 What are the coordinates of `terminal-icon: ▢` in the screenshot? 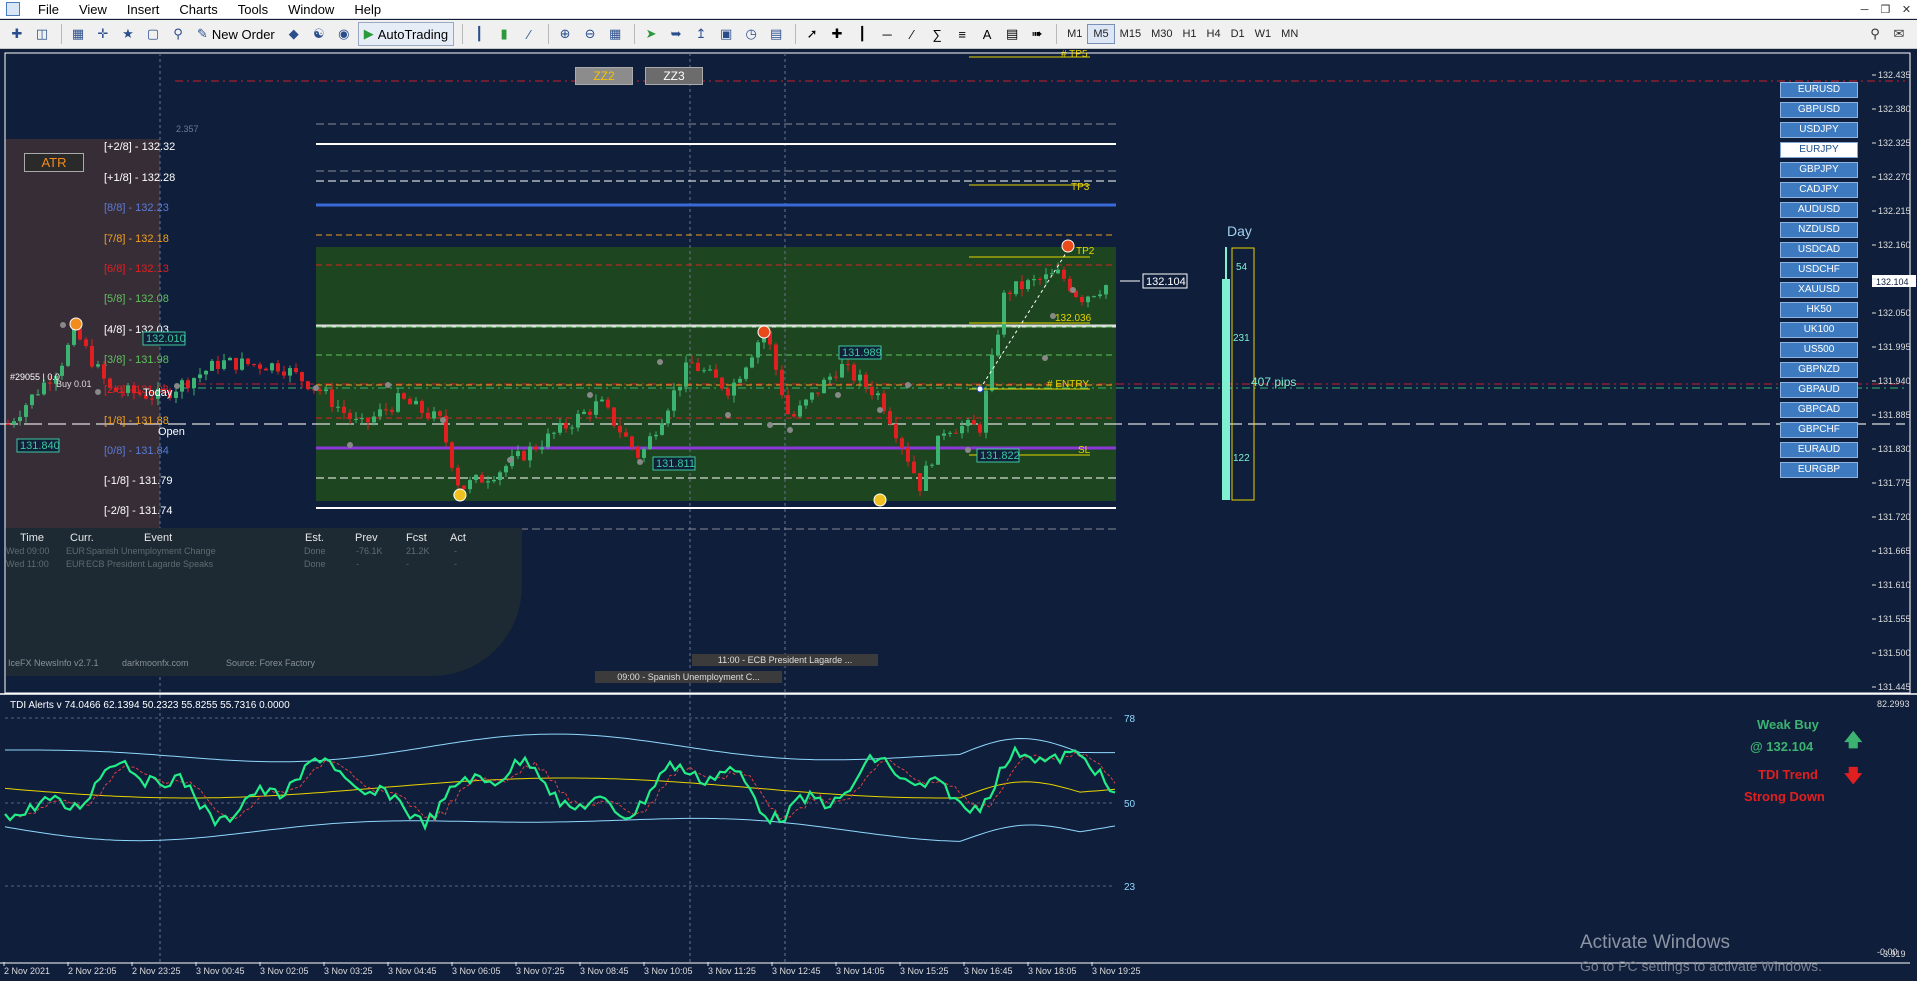 It's located at (153, 34).